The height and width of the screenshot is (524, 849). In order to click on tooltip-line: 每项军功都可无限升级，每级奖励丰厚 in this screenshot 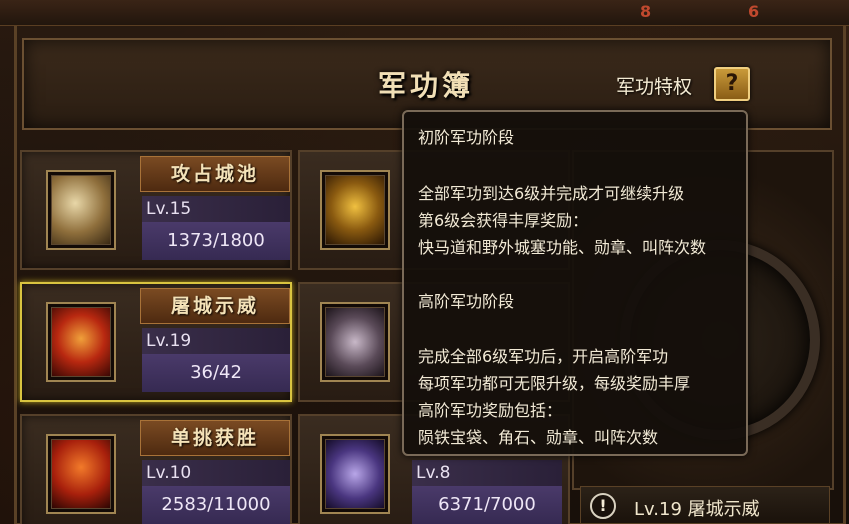, I will do `click(554, 383)`.